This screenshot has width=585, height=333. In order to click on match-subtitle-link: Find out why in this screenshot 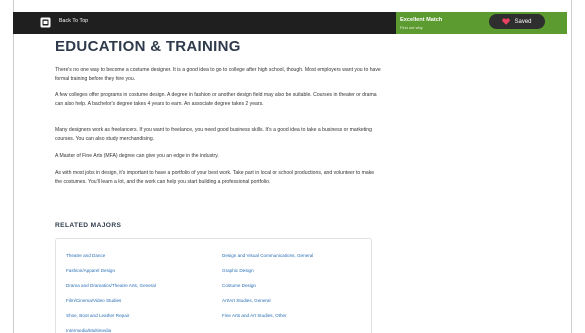, I will do `click(411, 27)`.